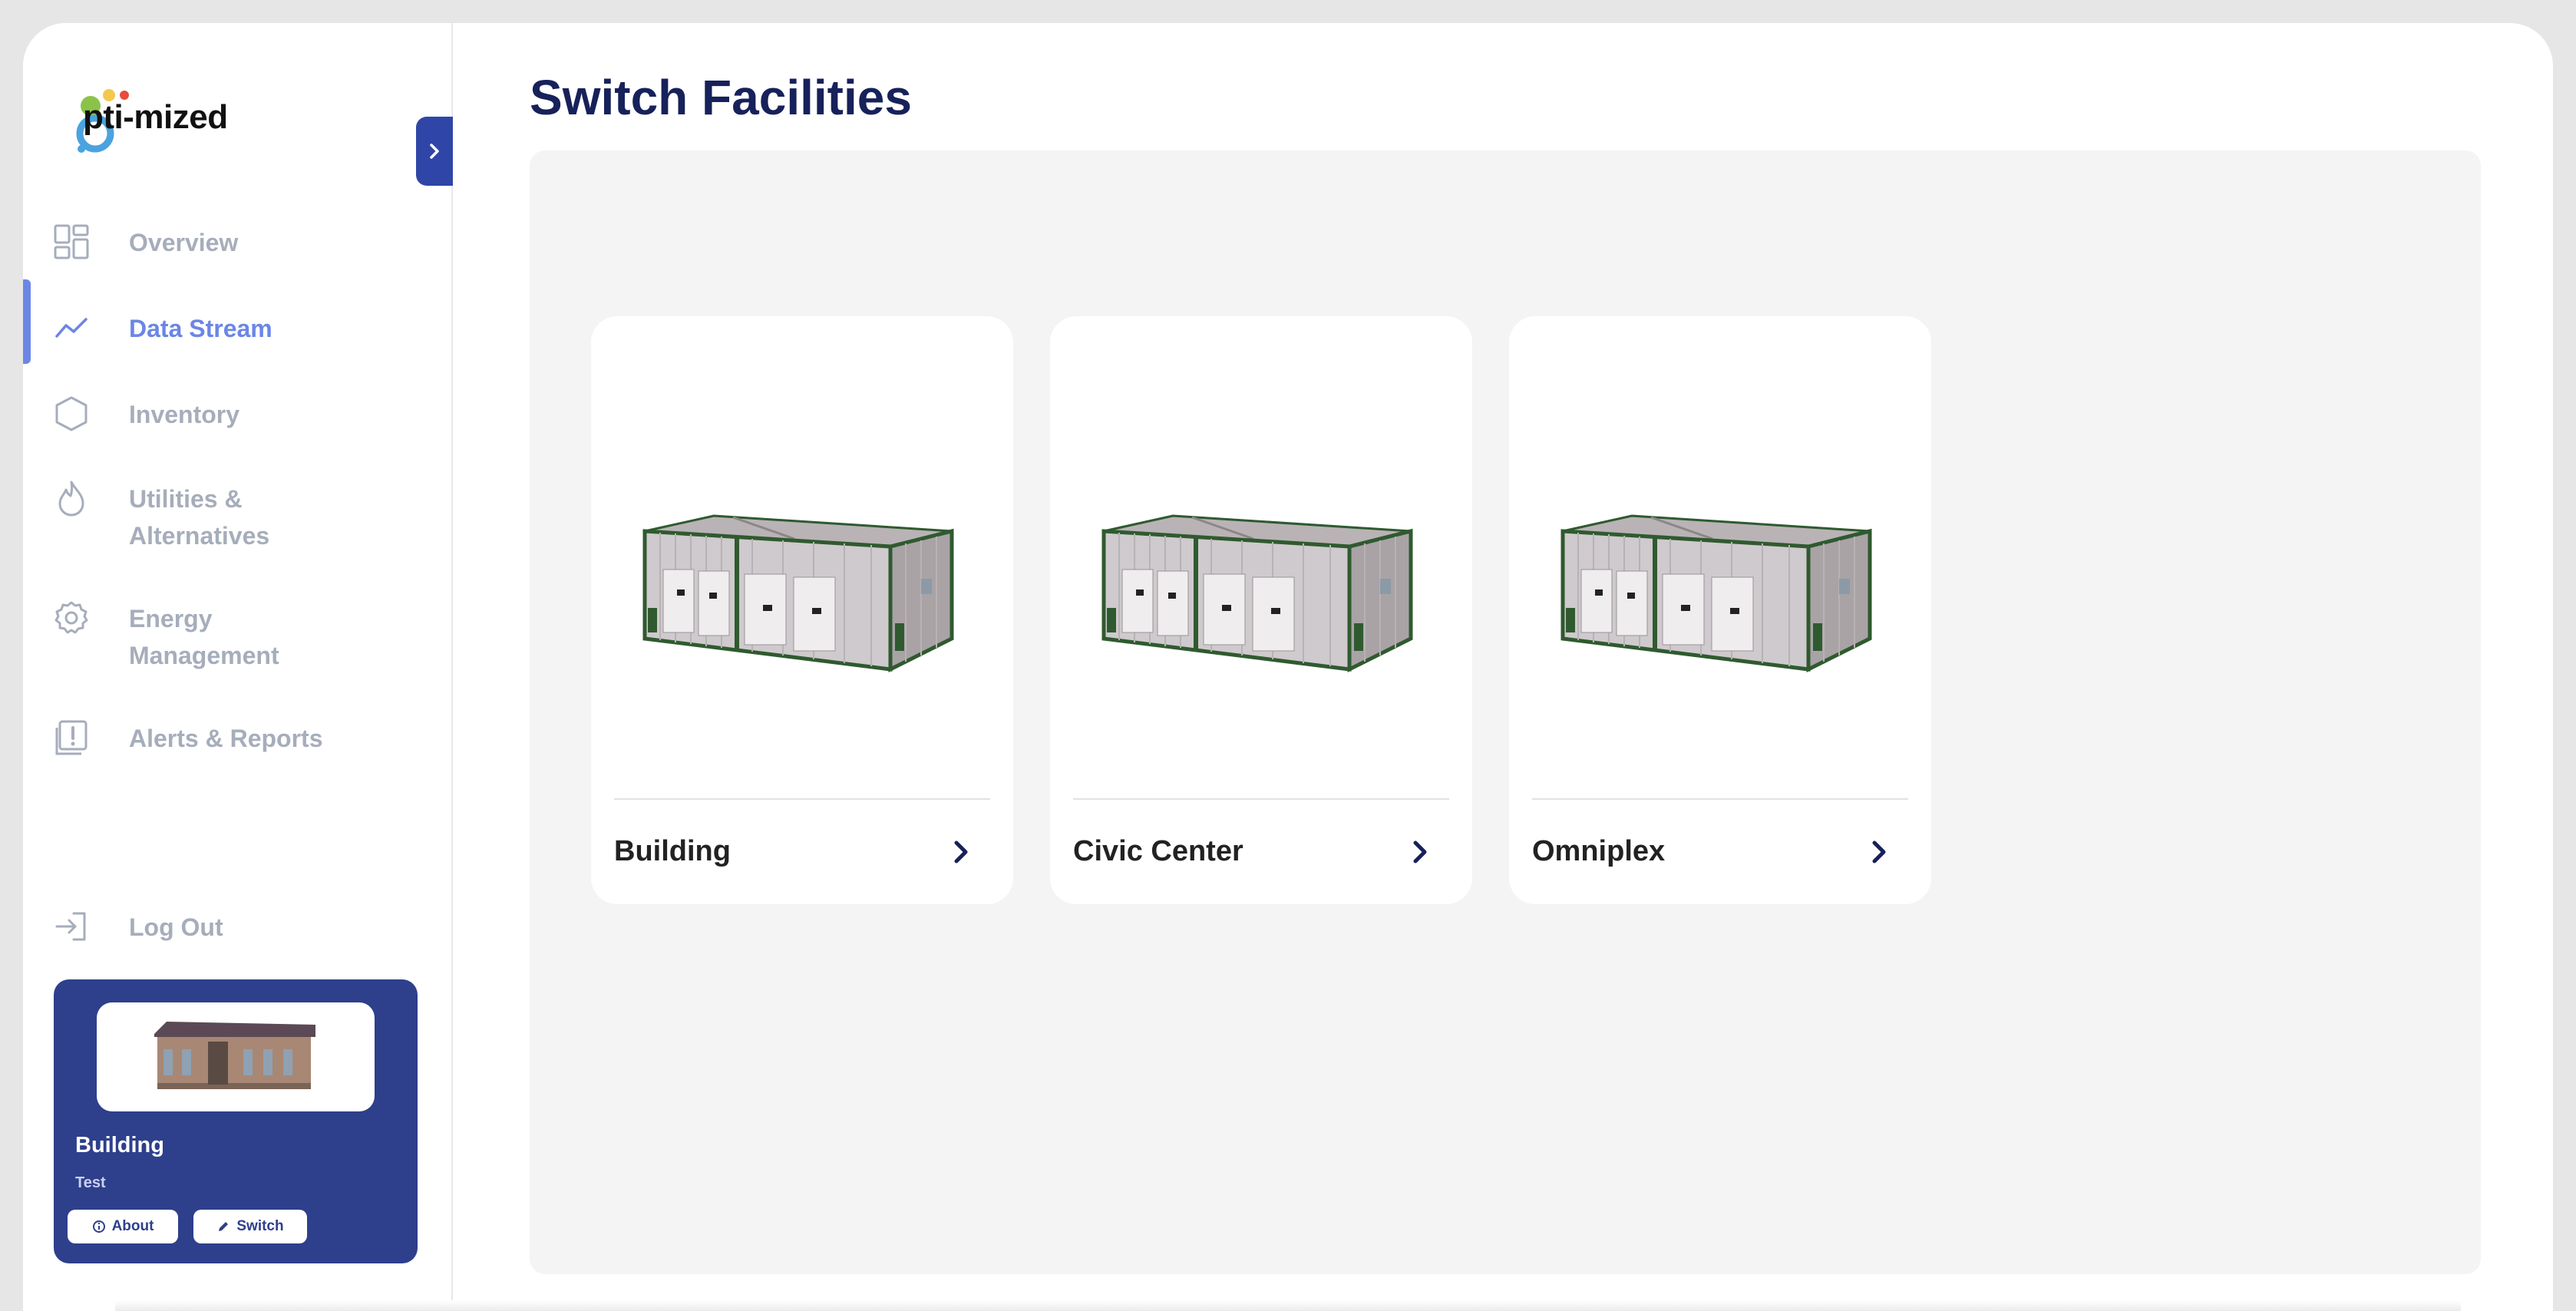 This screenshot has width=2576, height=1311. What do you see at coordinates (721, 97) in the screenshot?
I see `page-title: Switch Facilities` at bounding box center [721, 97].